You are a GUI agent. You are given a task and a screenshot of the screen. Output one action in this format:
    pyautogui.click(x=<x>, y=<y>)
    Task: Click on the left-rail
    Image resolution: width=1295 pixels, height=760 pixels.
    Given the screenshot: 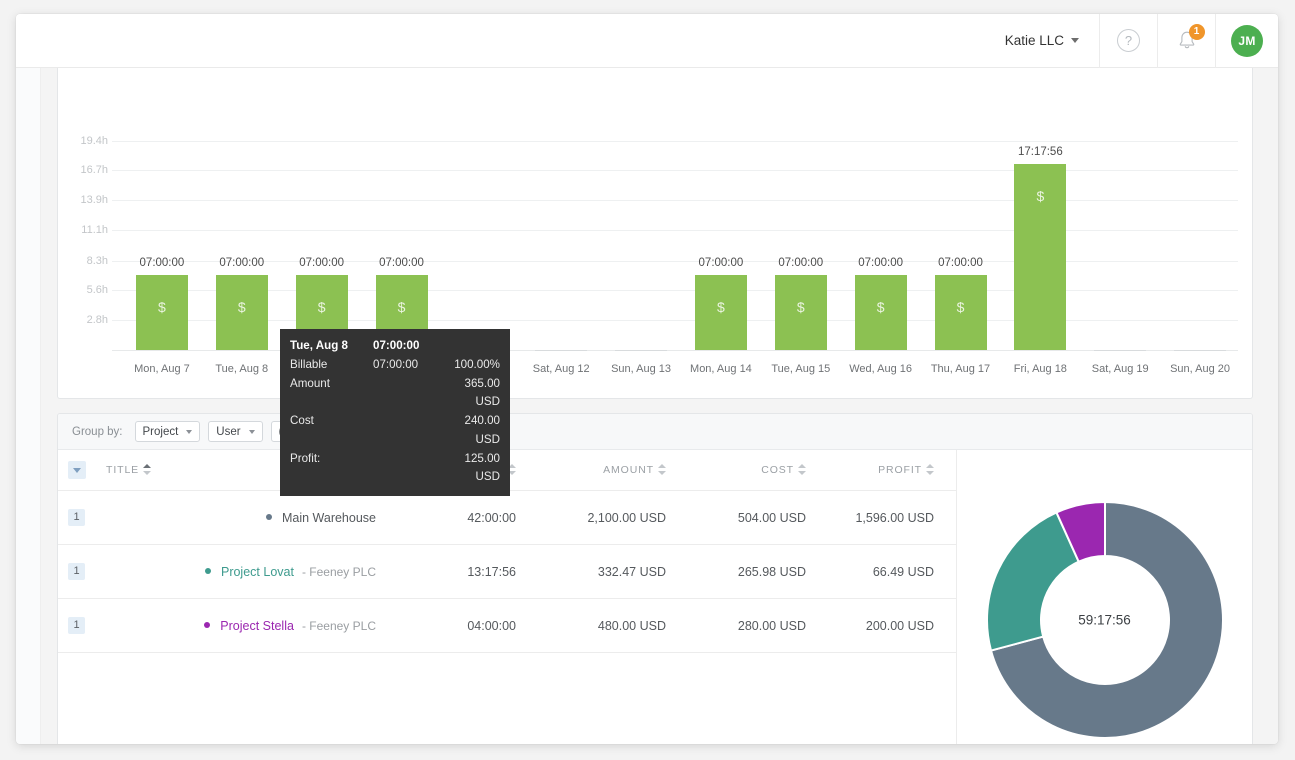 What is the action you would take?
    pyautogui.click(x=28, y=406)
    